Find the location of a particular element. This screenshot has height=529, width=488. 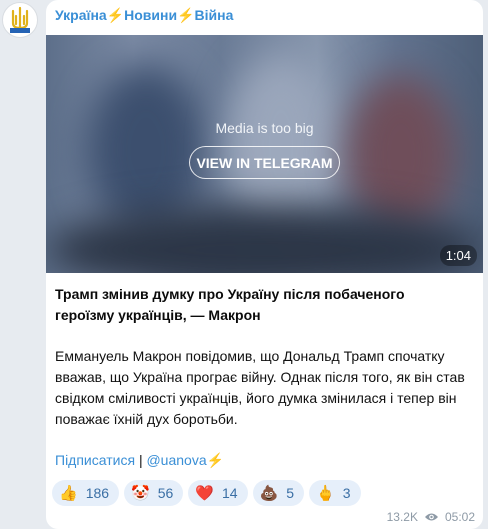

reaction-count: 3 is located at coordinates (346, 493).